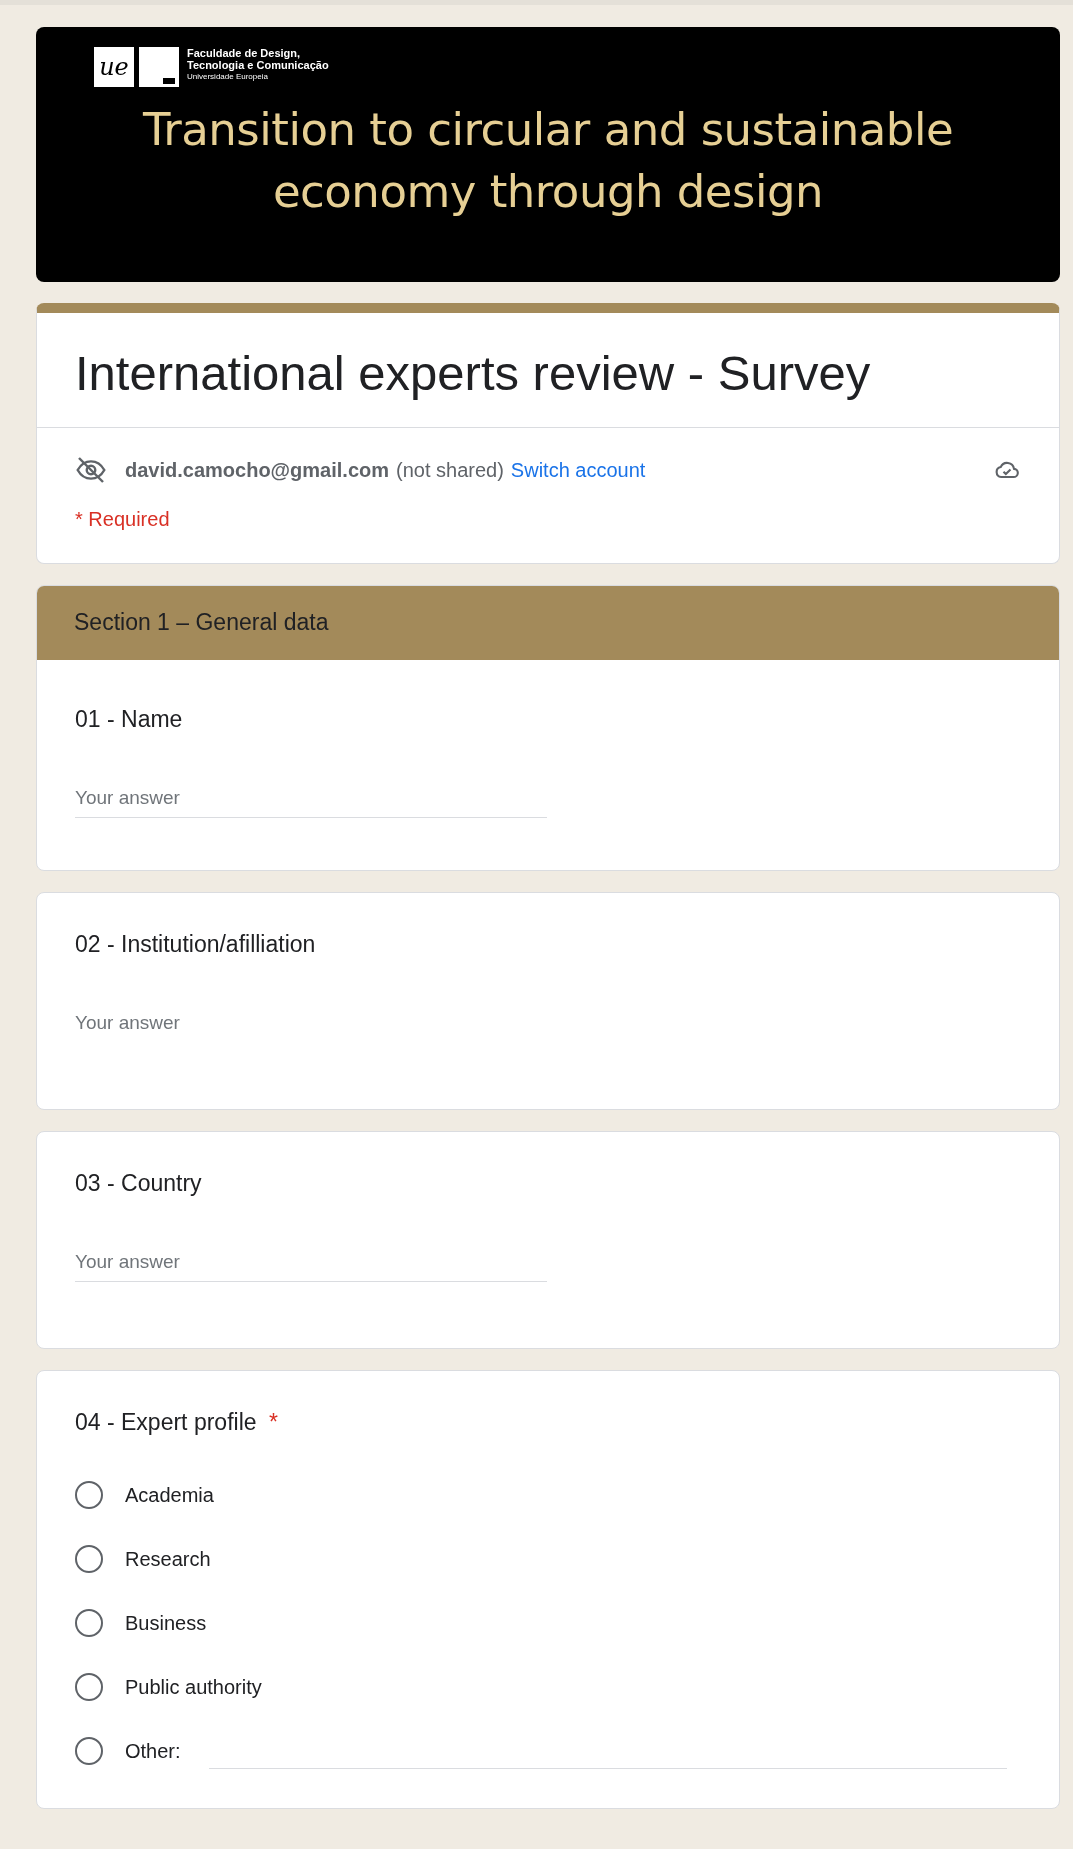  Describe the element at coordinates (473, 373) in the screenshot. I see `form-title: International experts review - Survey` at that location.